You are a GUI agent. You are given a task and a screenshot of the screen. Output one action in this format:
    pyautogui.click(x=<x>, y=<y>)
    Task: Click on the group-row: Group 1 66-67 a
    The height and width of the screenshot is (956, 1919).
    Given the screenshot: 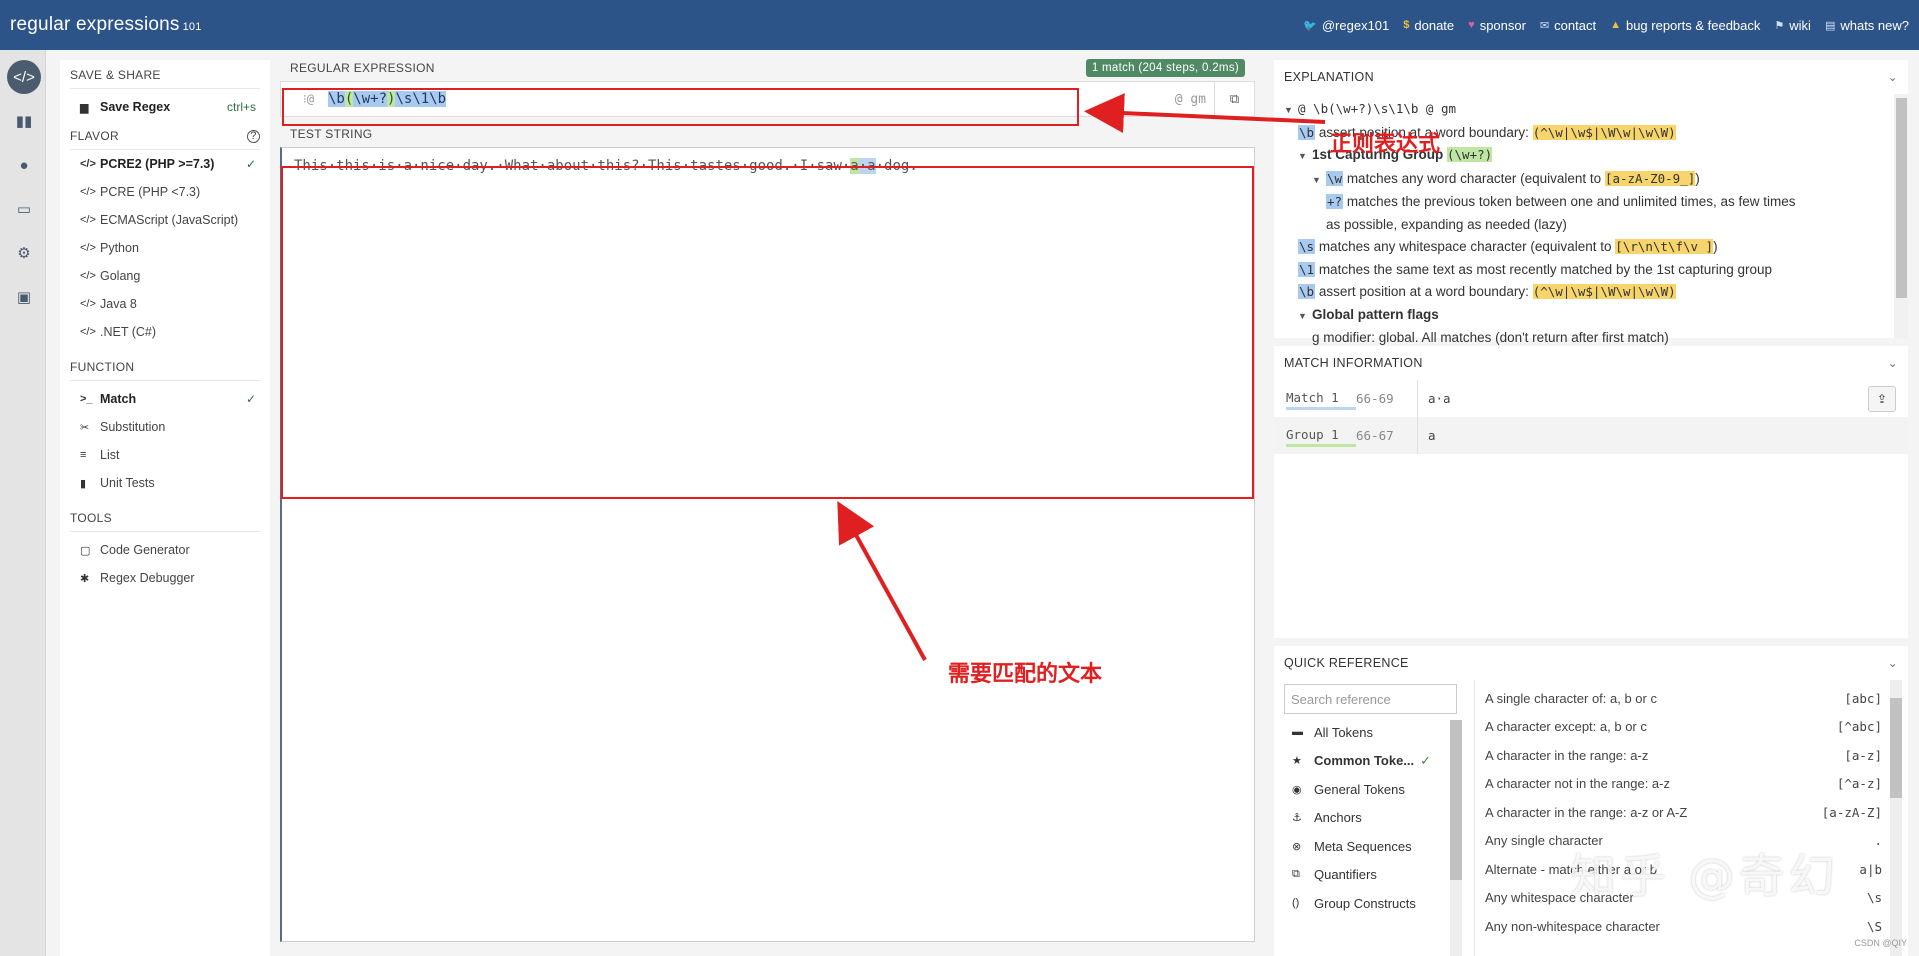 What is the action you would take?
    pyautogui.click(x=1591, y=435)
    